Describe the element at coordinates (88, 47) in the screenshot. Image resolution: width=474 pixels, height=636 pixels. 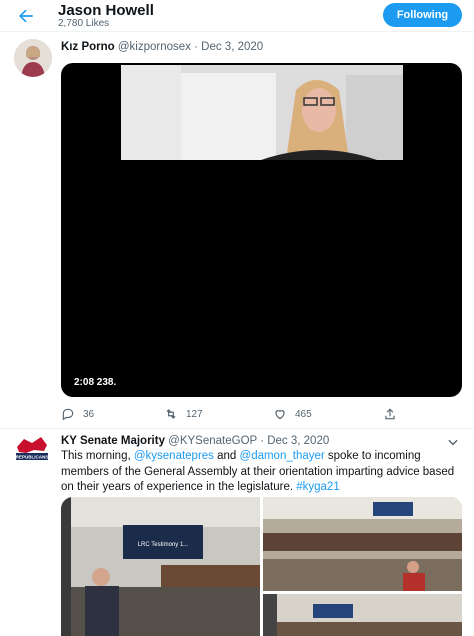
I see `author-name: Kız Porno` at that location.